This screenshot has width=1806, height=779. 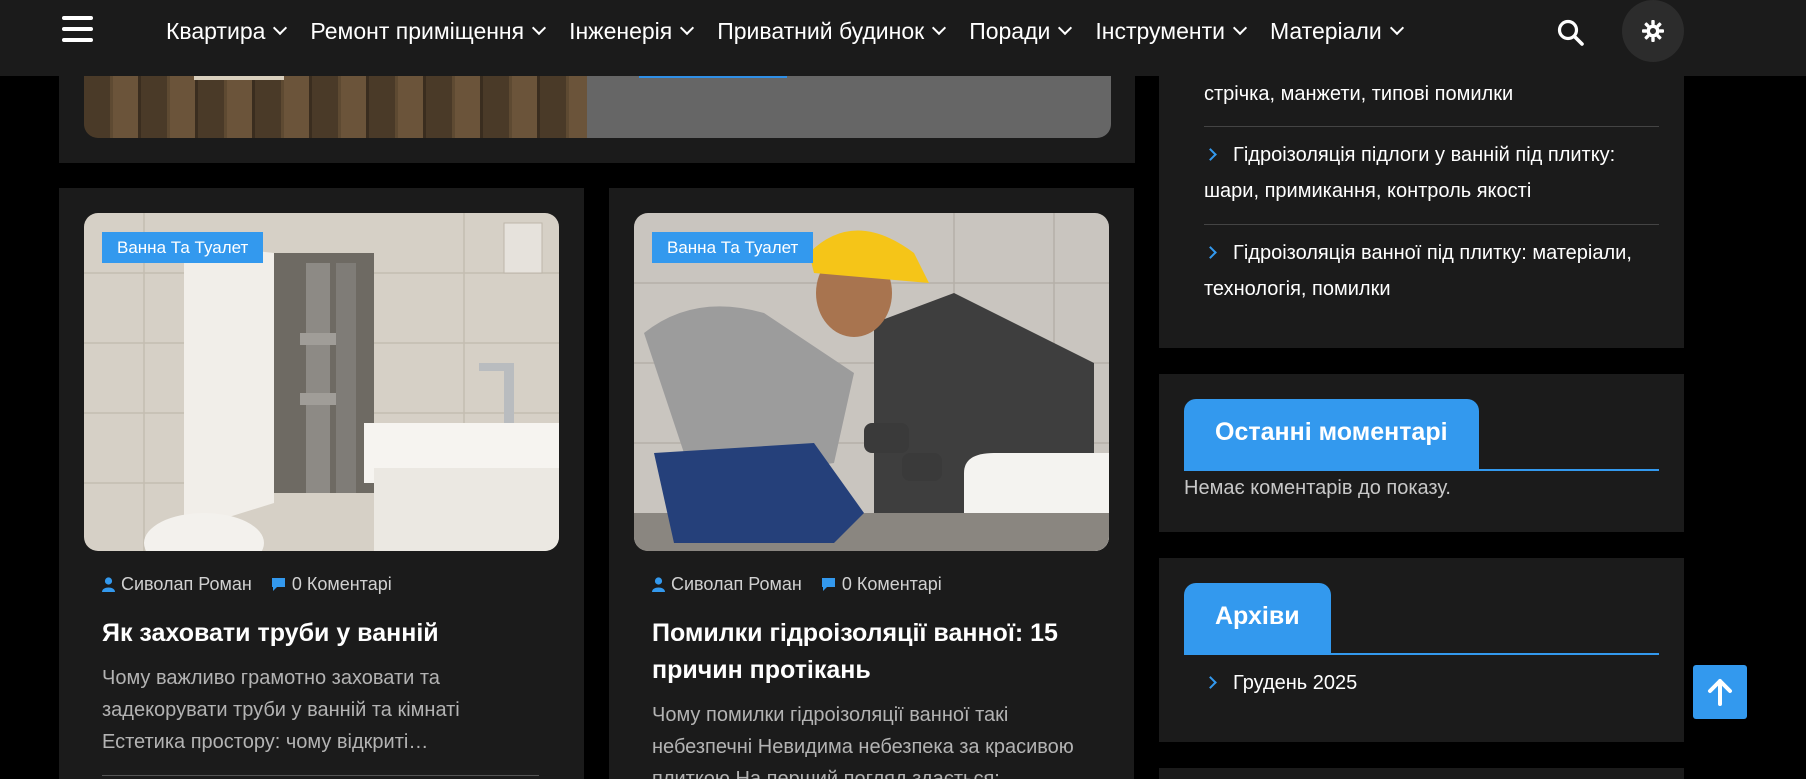 I want to click on archives-widget: Архіви Грудень 2025, so click(x=1421, y=650).